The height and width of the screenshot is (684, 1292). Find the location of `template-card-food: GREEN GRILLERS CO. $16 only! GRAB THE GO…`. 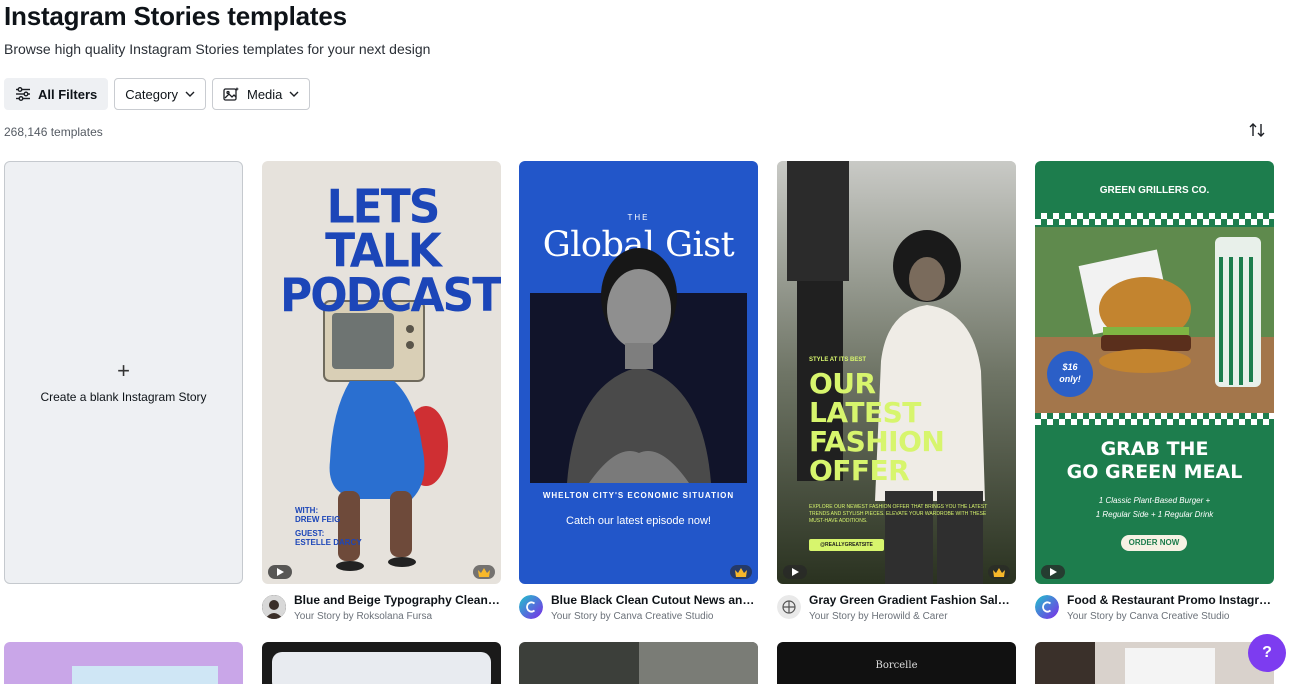

template-card-food: GREEN GRILLERS CO. $16 only! GRAB THE GO… is located at coordinates (1154, 372).